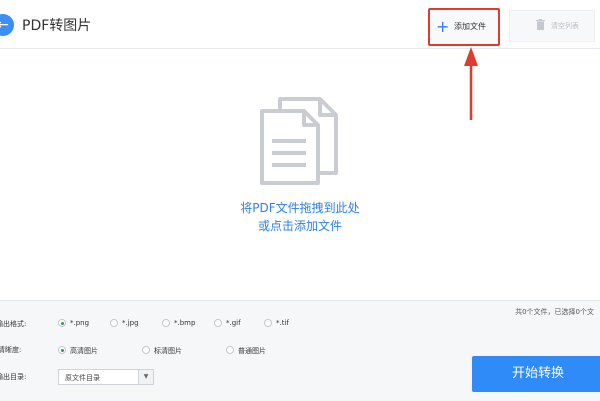 This screenshot has height=401, width=600. What do you see at coordinates (62, 323) in the screenshot?
I see `radio-format-png` at bounding box center [62, 323].